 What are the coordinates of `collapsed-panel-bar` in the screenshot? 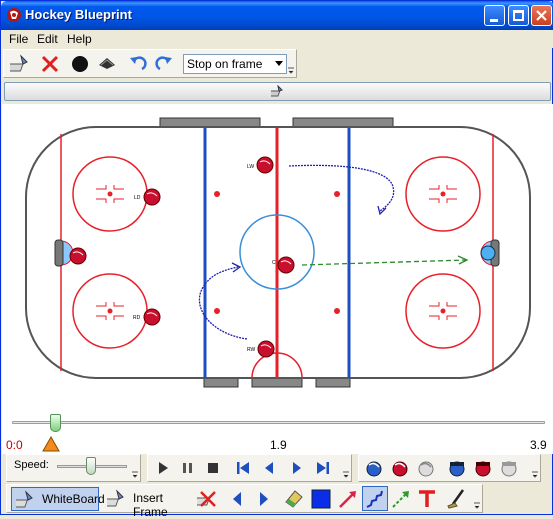 It's located at (277, 91).